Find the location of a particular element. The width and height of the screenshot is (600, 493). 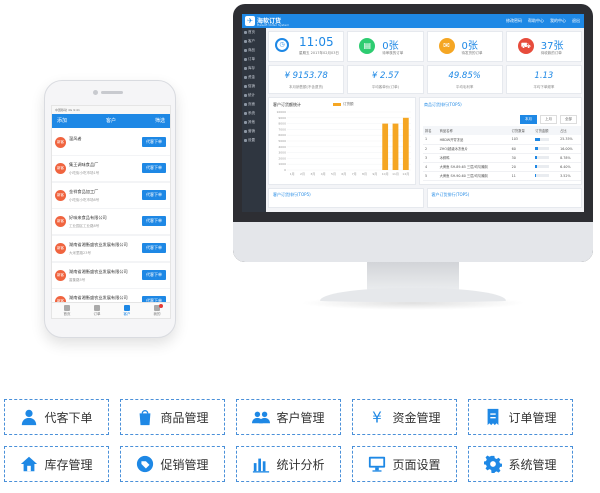

feature-promotion-mgmt: 促销管理 is located at coordinates (172, 464).